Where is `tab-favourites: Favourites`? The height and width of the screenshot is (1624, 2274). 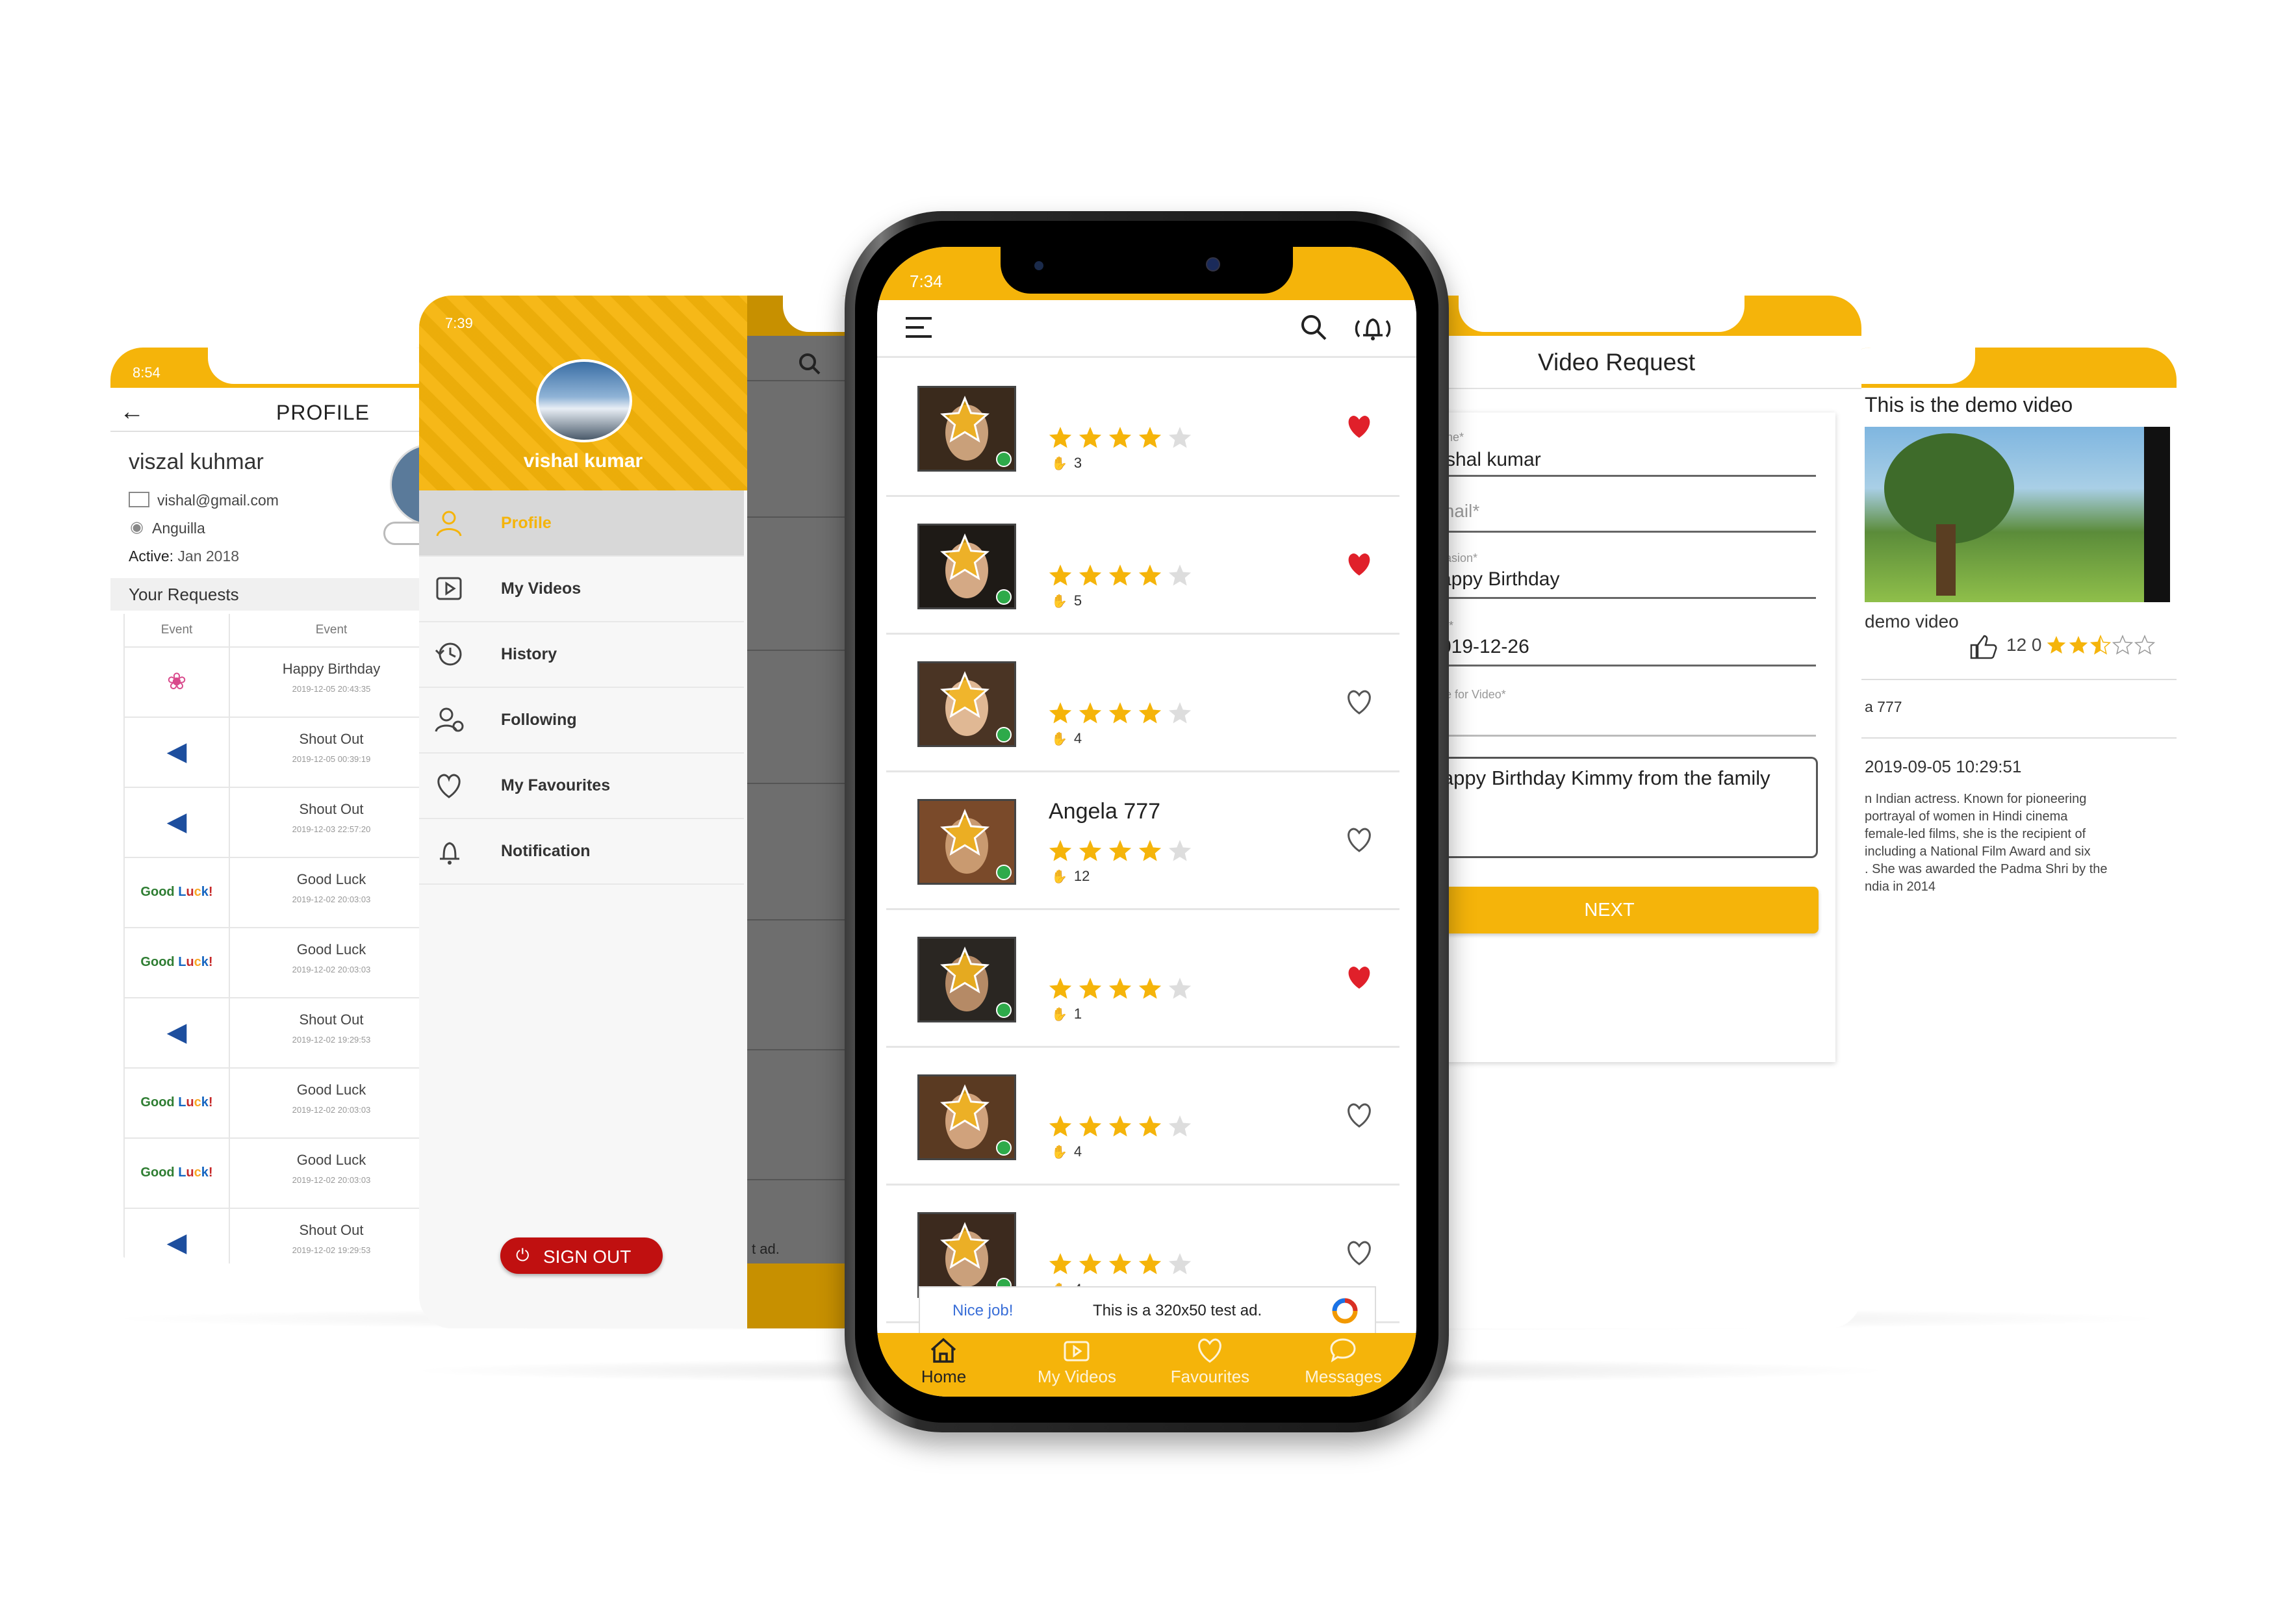
tab-favourites: Favourites is located at coordinates (1210, 1365).